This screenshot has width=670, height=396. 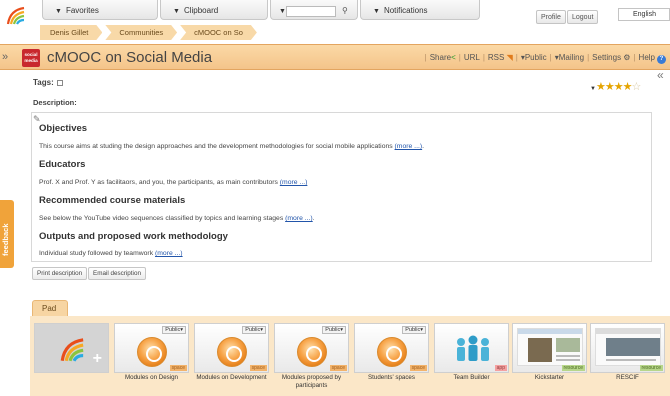 What do you see at coordinates (311, 381) in the screenshot?
I see `tile-label: Modules proposed by participants` at bounding box center [311, 381].